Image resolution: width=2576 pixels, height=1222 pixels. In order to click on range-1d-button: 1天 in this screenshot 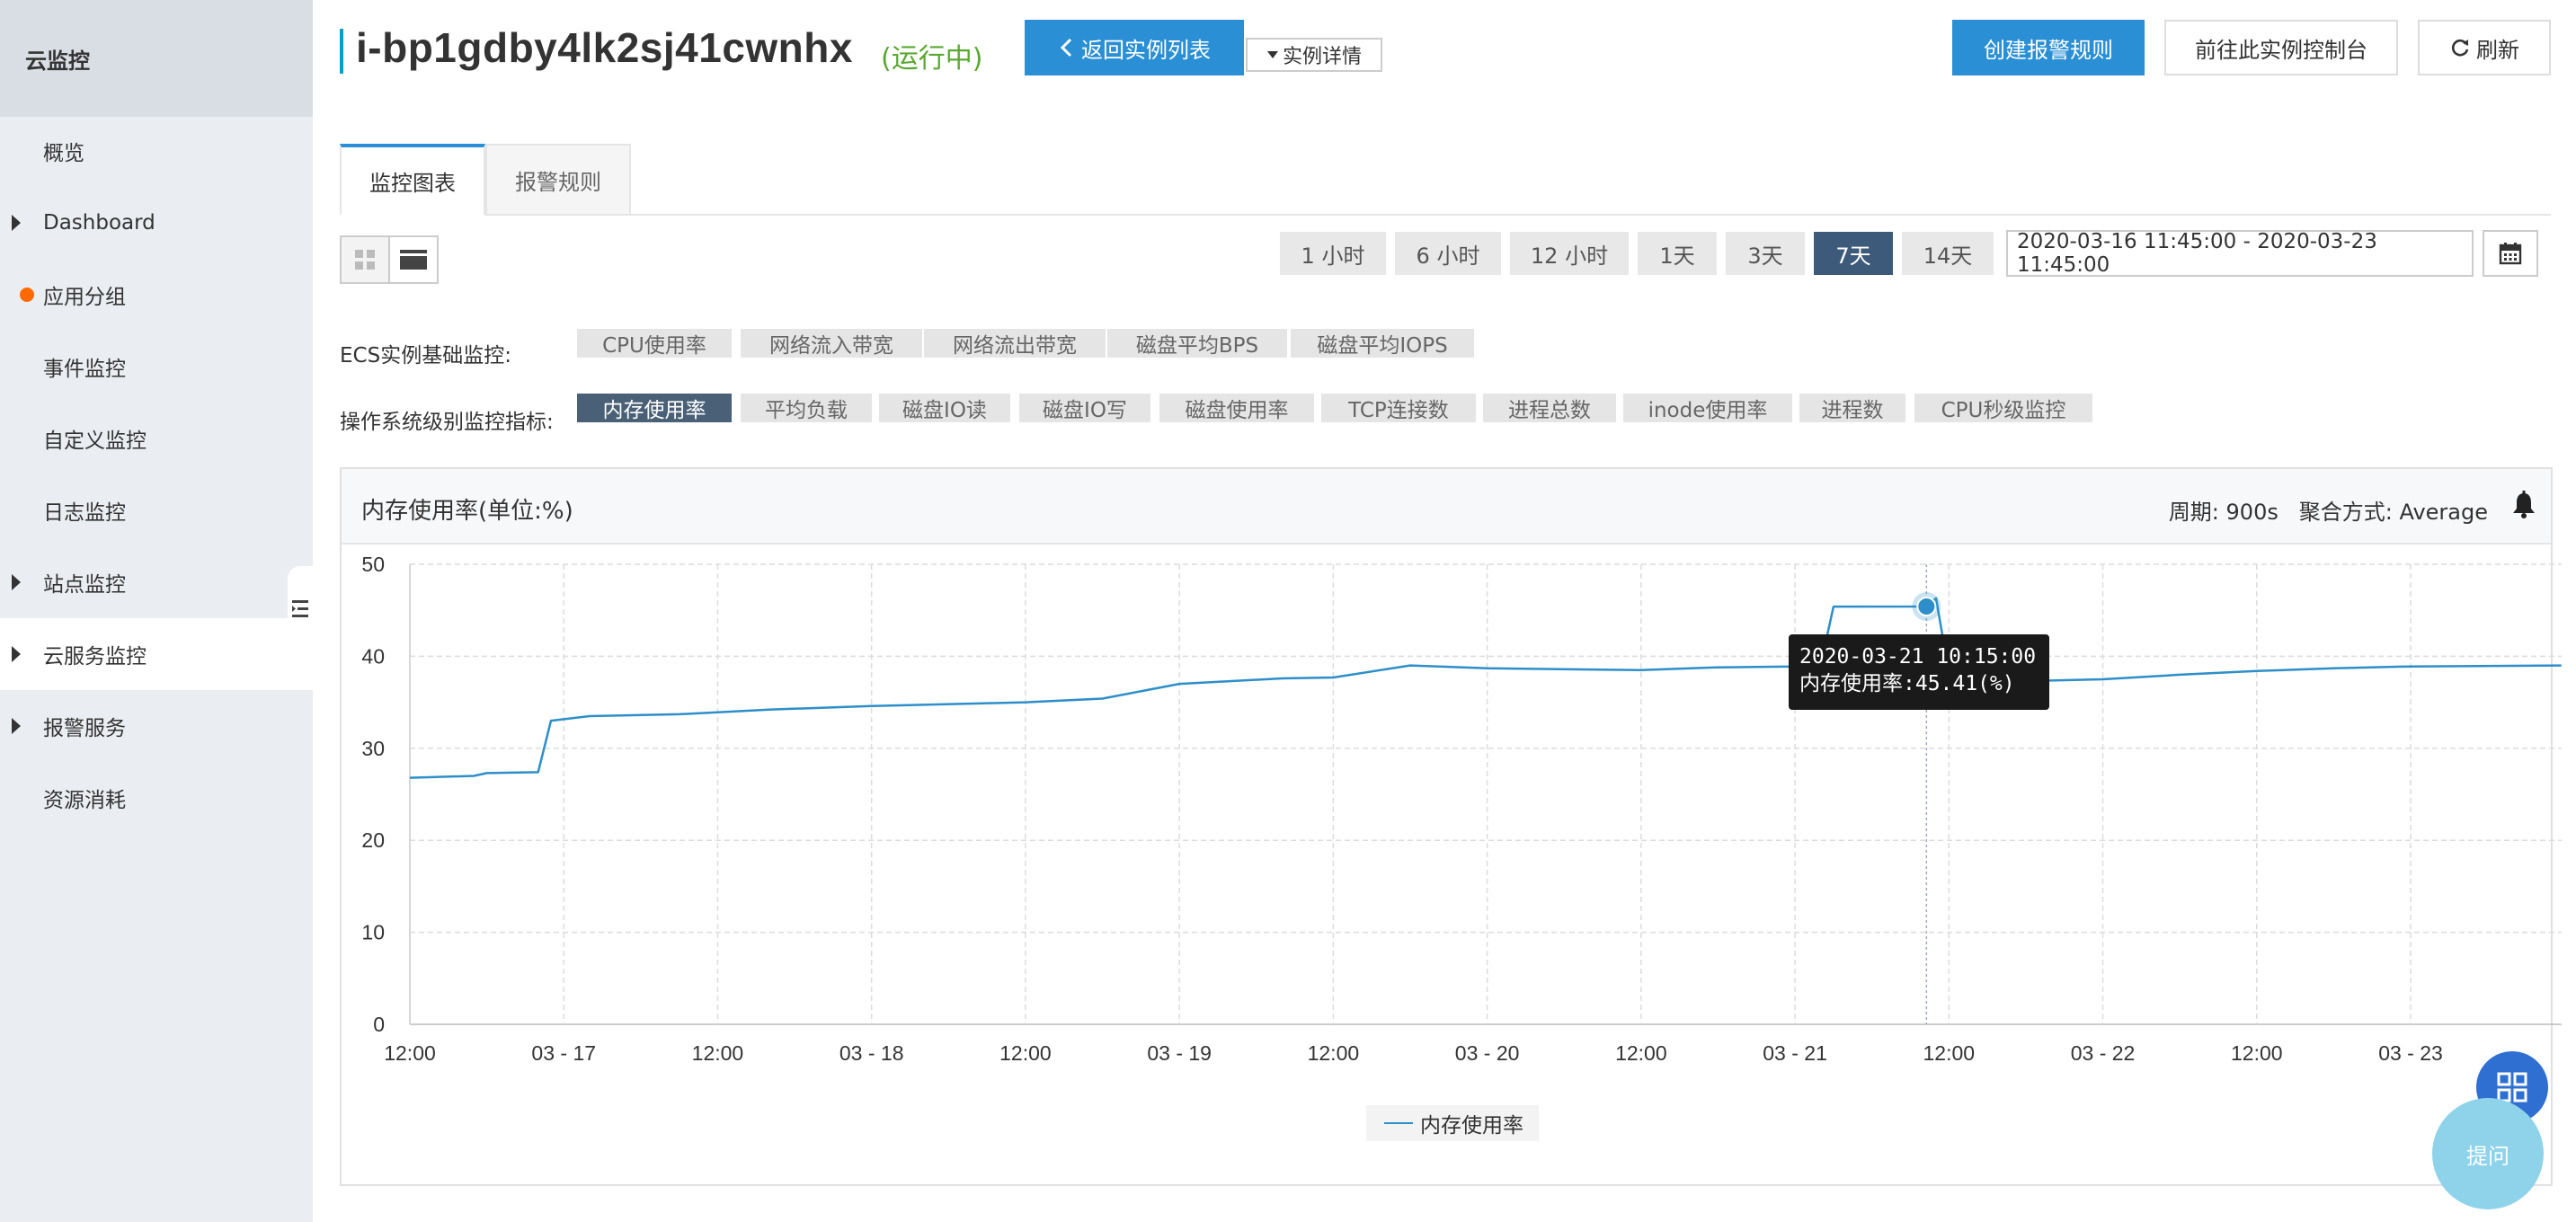, I will do `click(1677, 253)`.